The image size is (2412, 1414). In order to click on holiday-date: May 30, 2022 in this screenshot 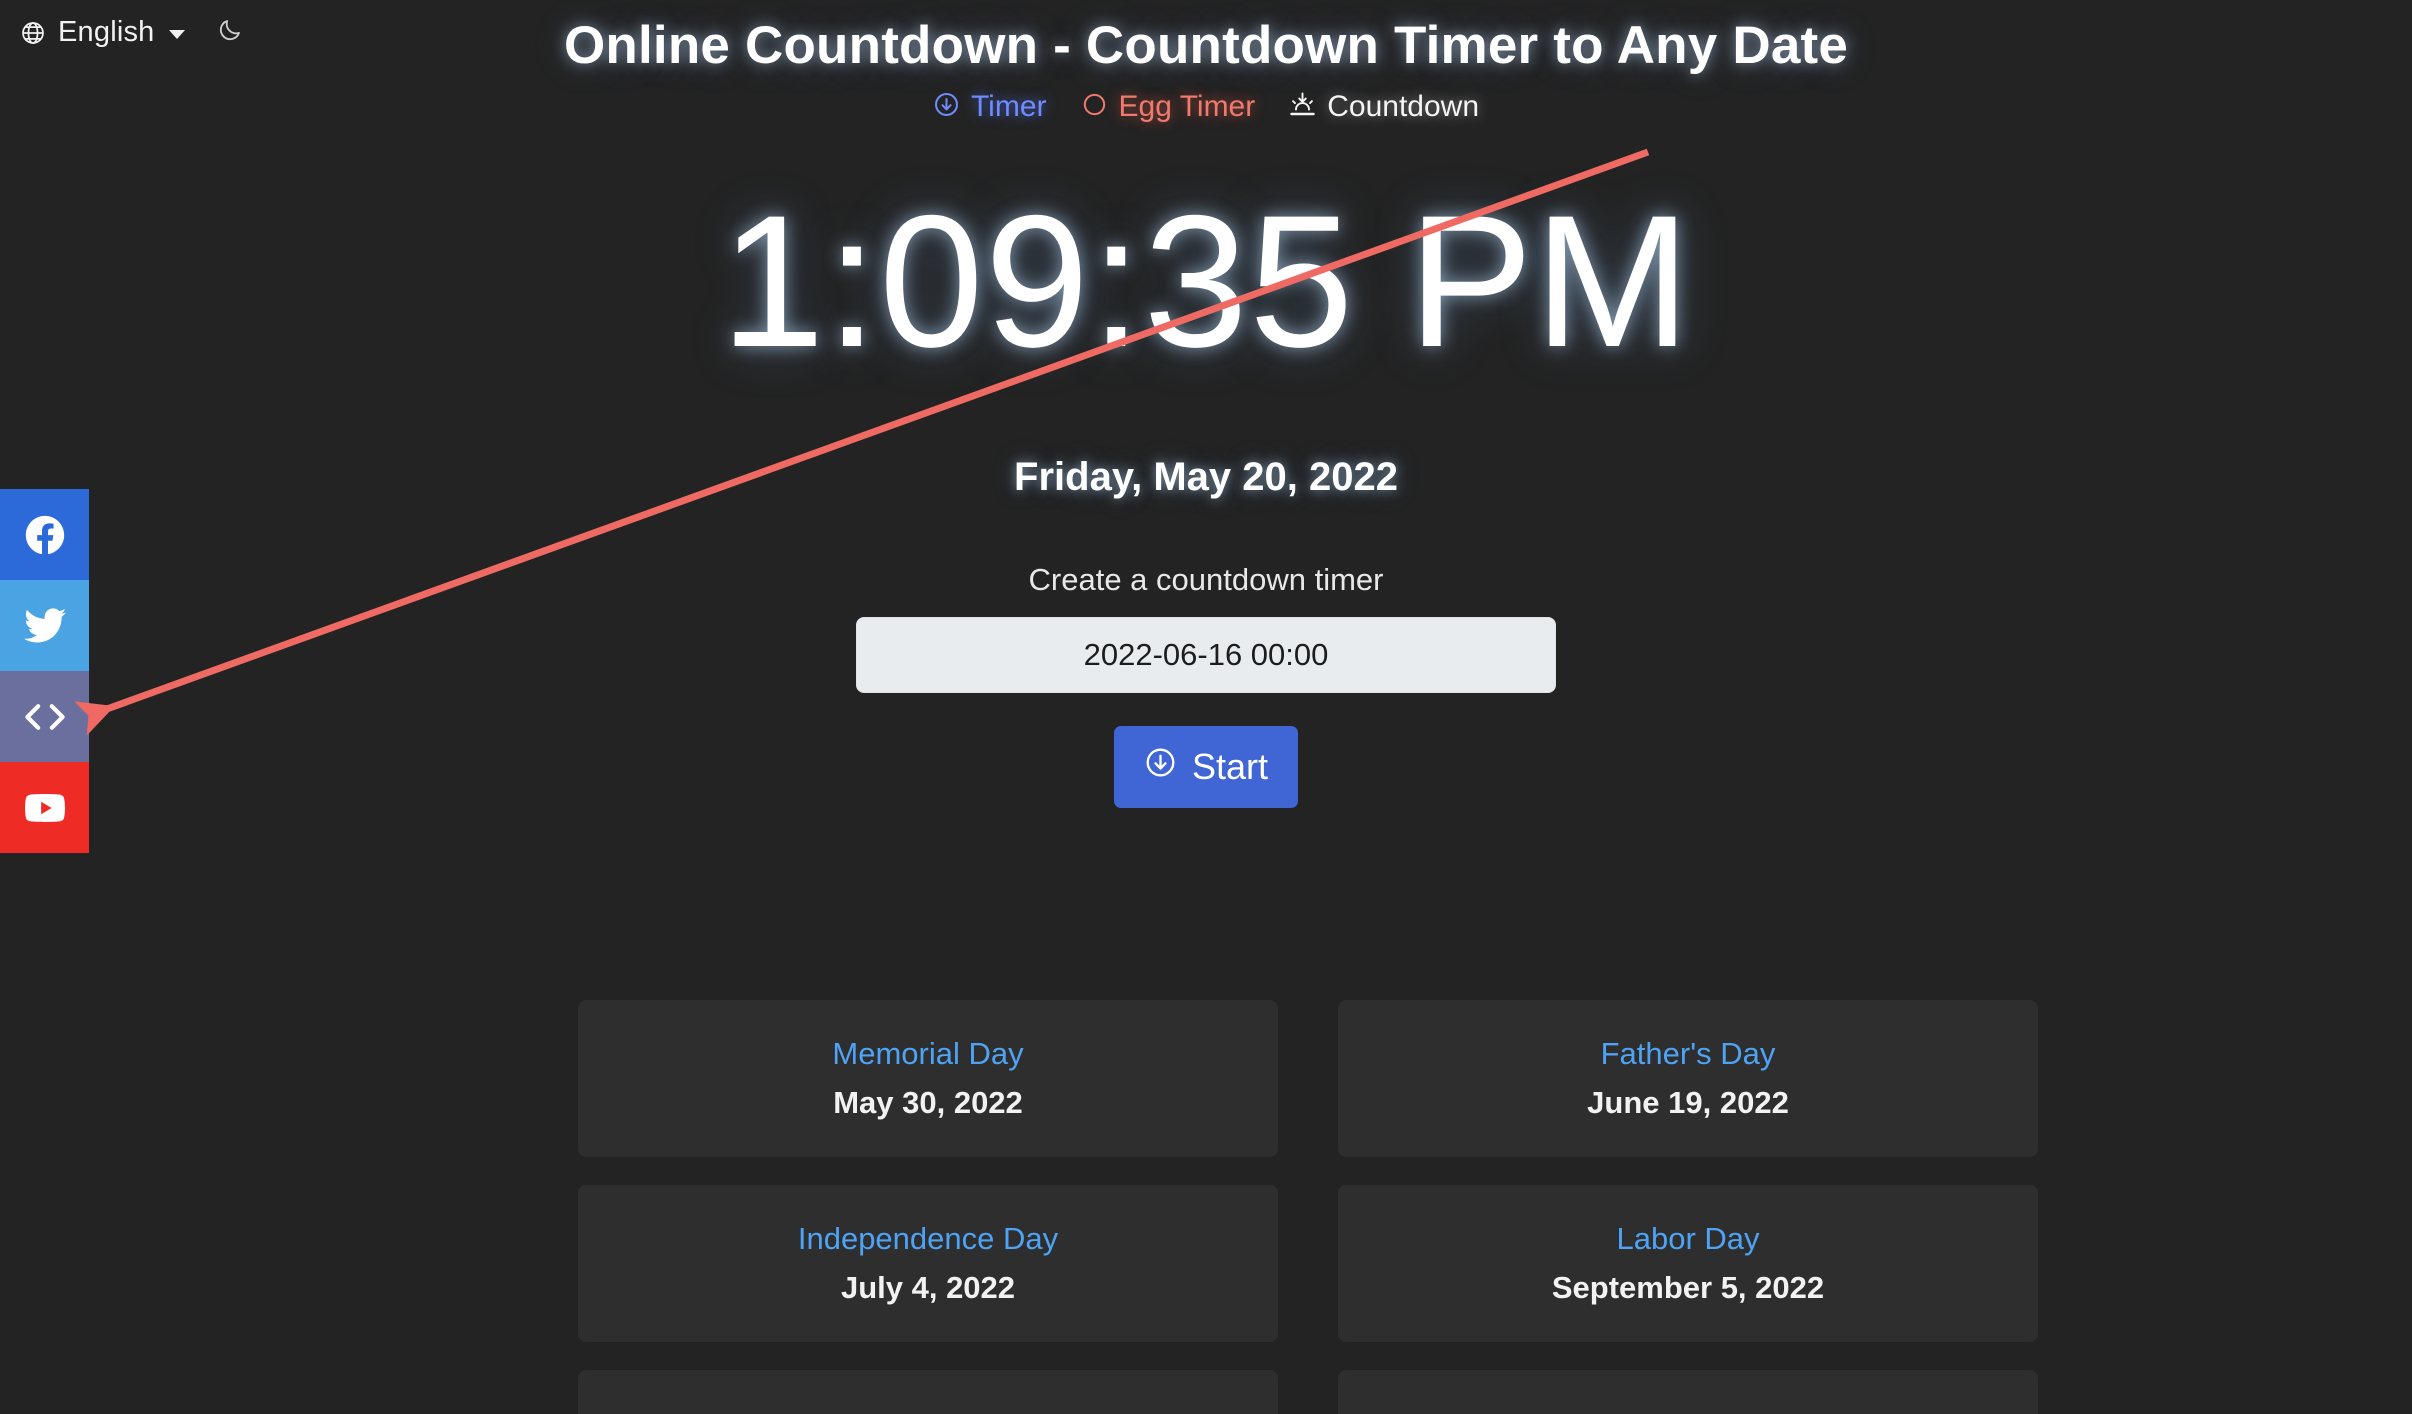, I will do `click(928, 1102)`.